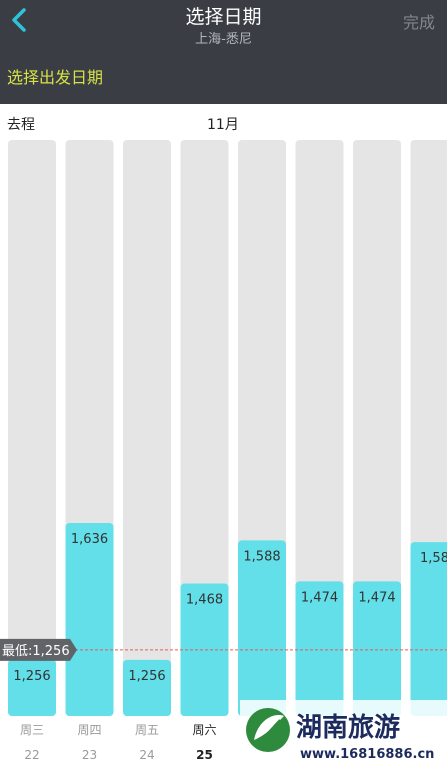 The width and height of the screenshot is (447, 767). What do you see at coordinates (146, 755) in the screenshot?
I see `date-number: 24` at bounding box center [146, 755].